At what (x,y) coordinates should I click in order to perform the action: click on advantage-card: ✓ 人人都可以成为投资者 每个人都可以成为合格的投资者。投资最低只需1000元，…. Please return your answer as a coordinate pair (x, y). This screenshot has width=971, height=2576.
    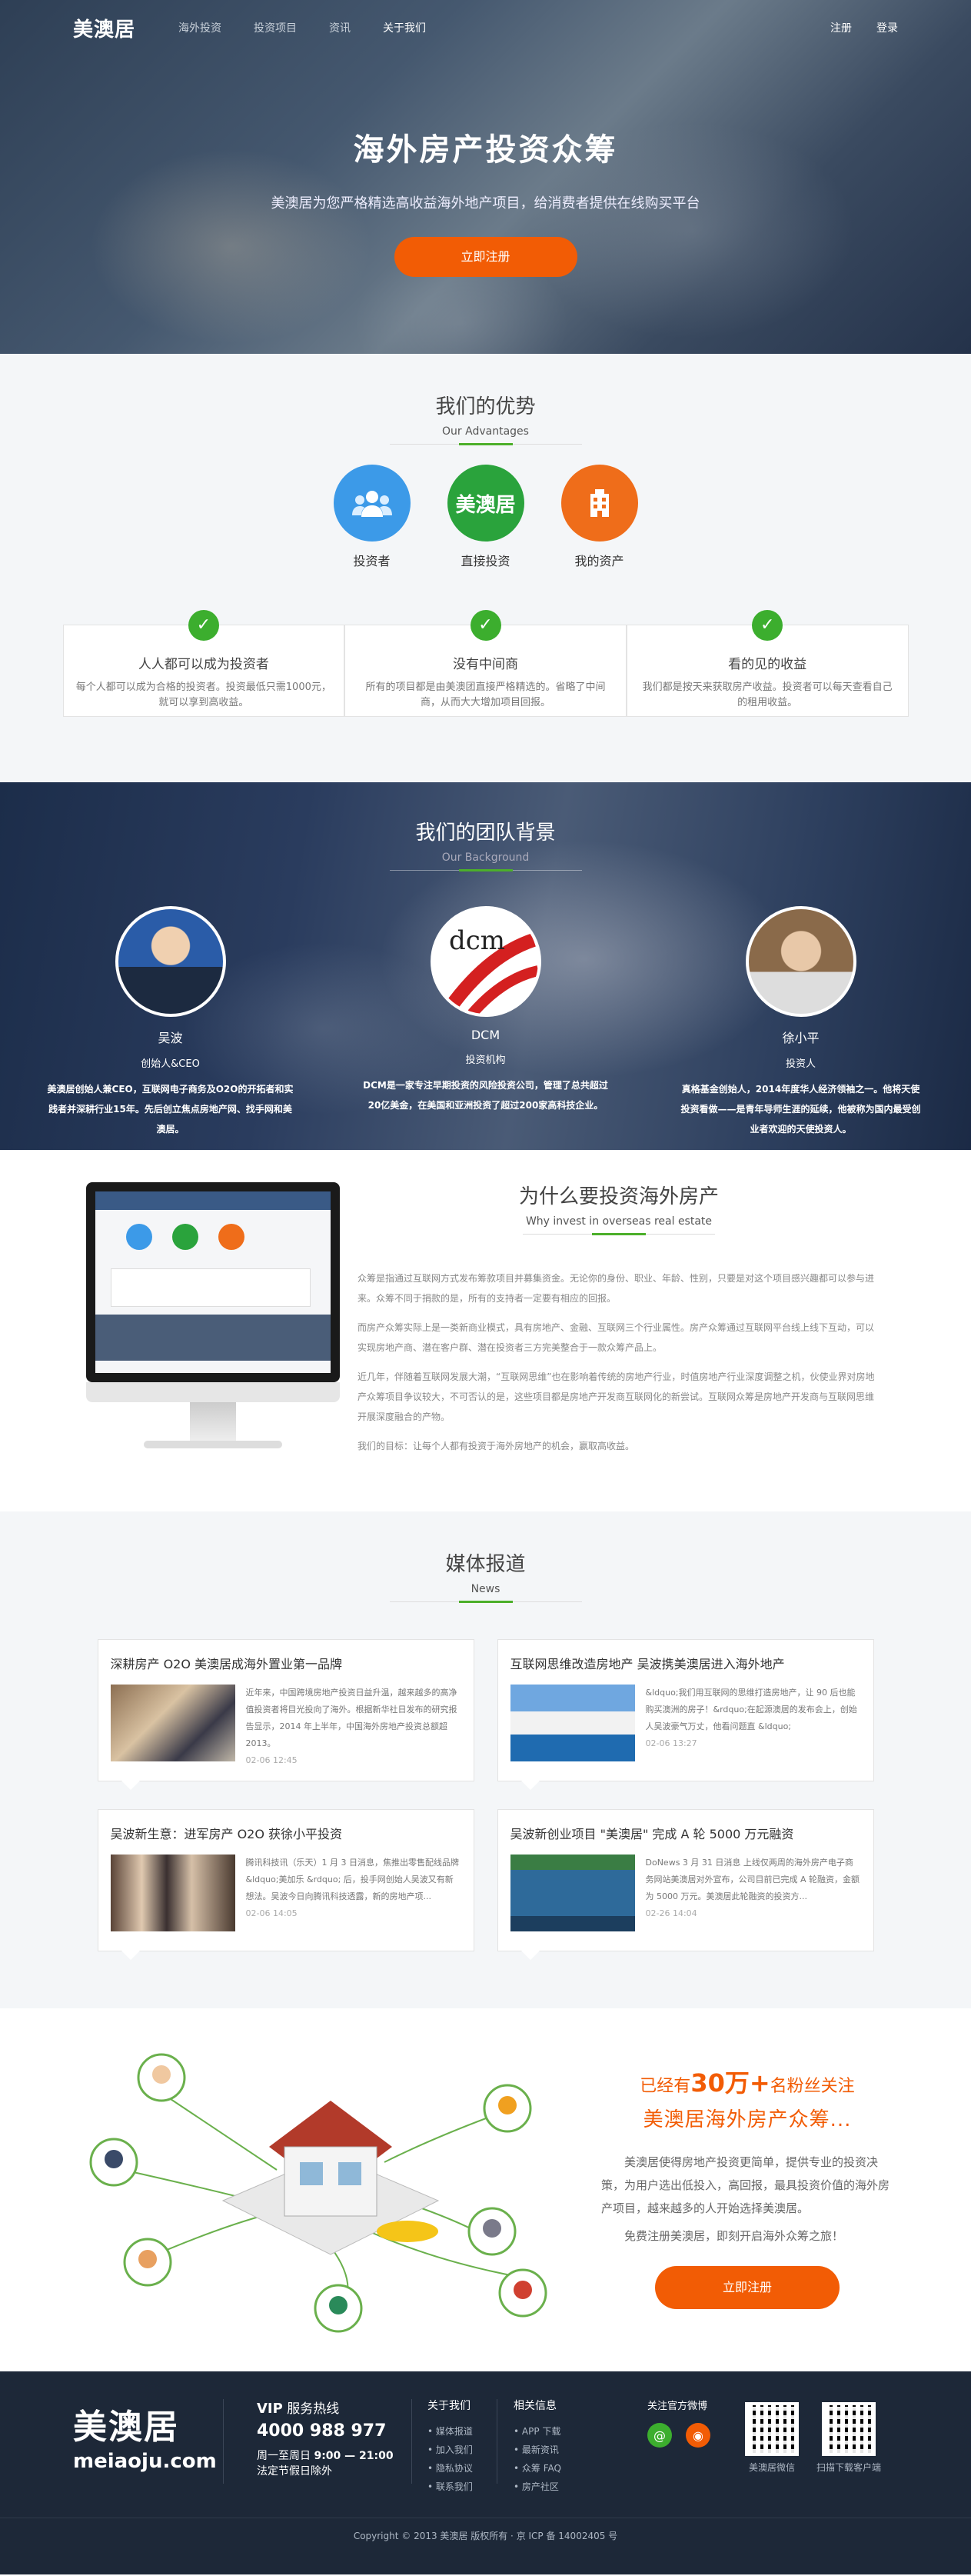
    Looking at the image, I should click on (203, 663).